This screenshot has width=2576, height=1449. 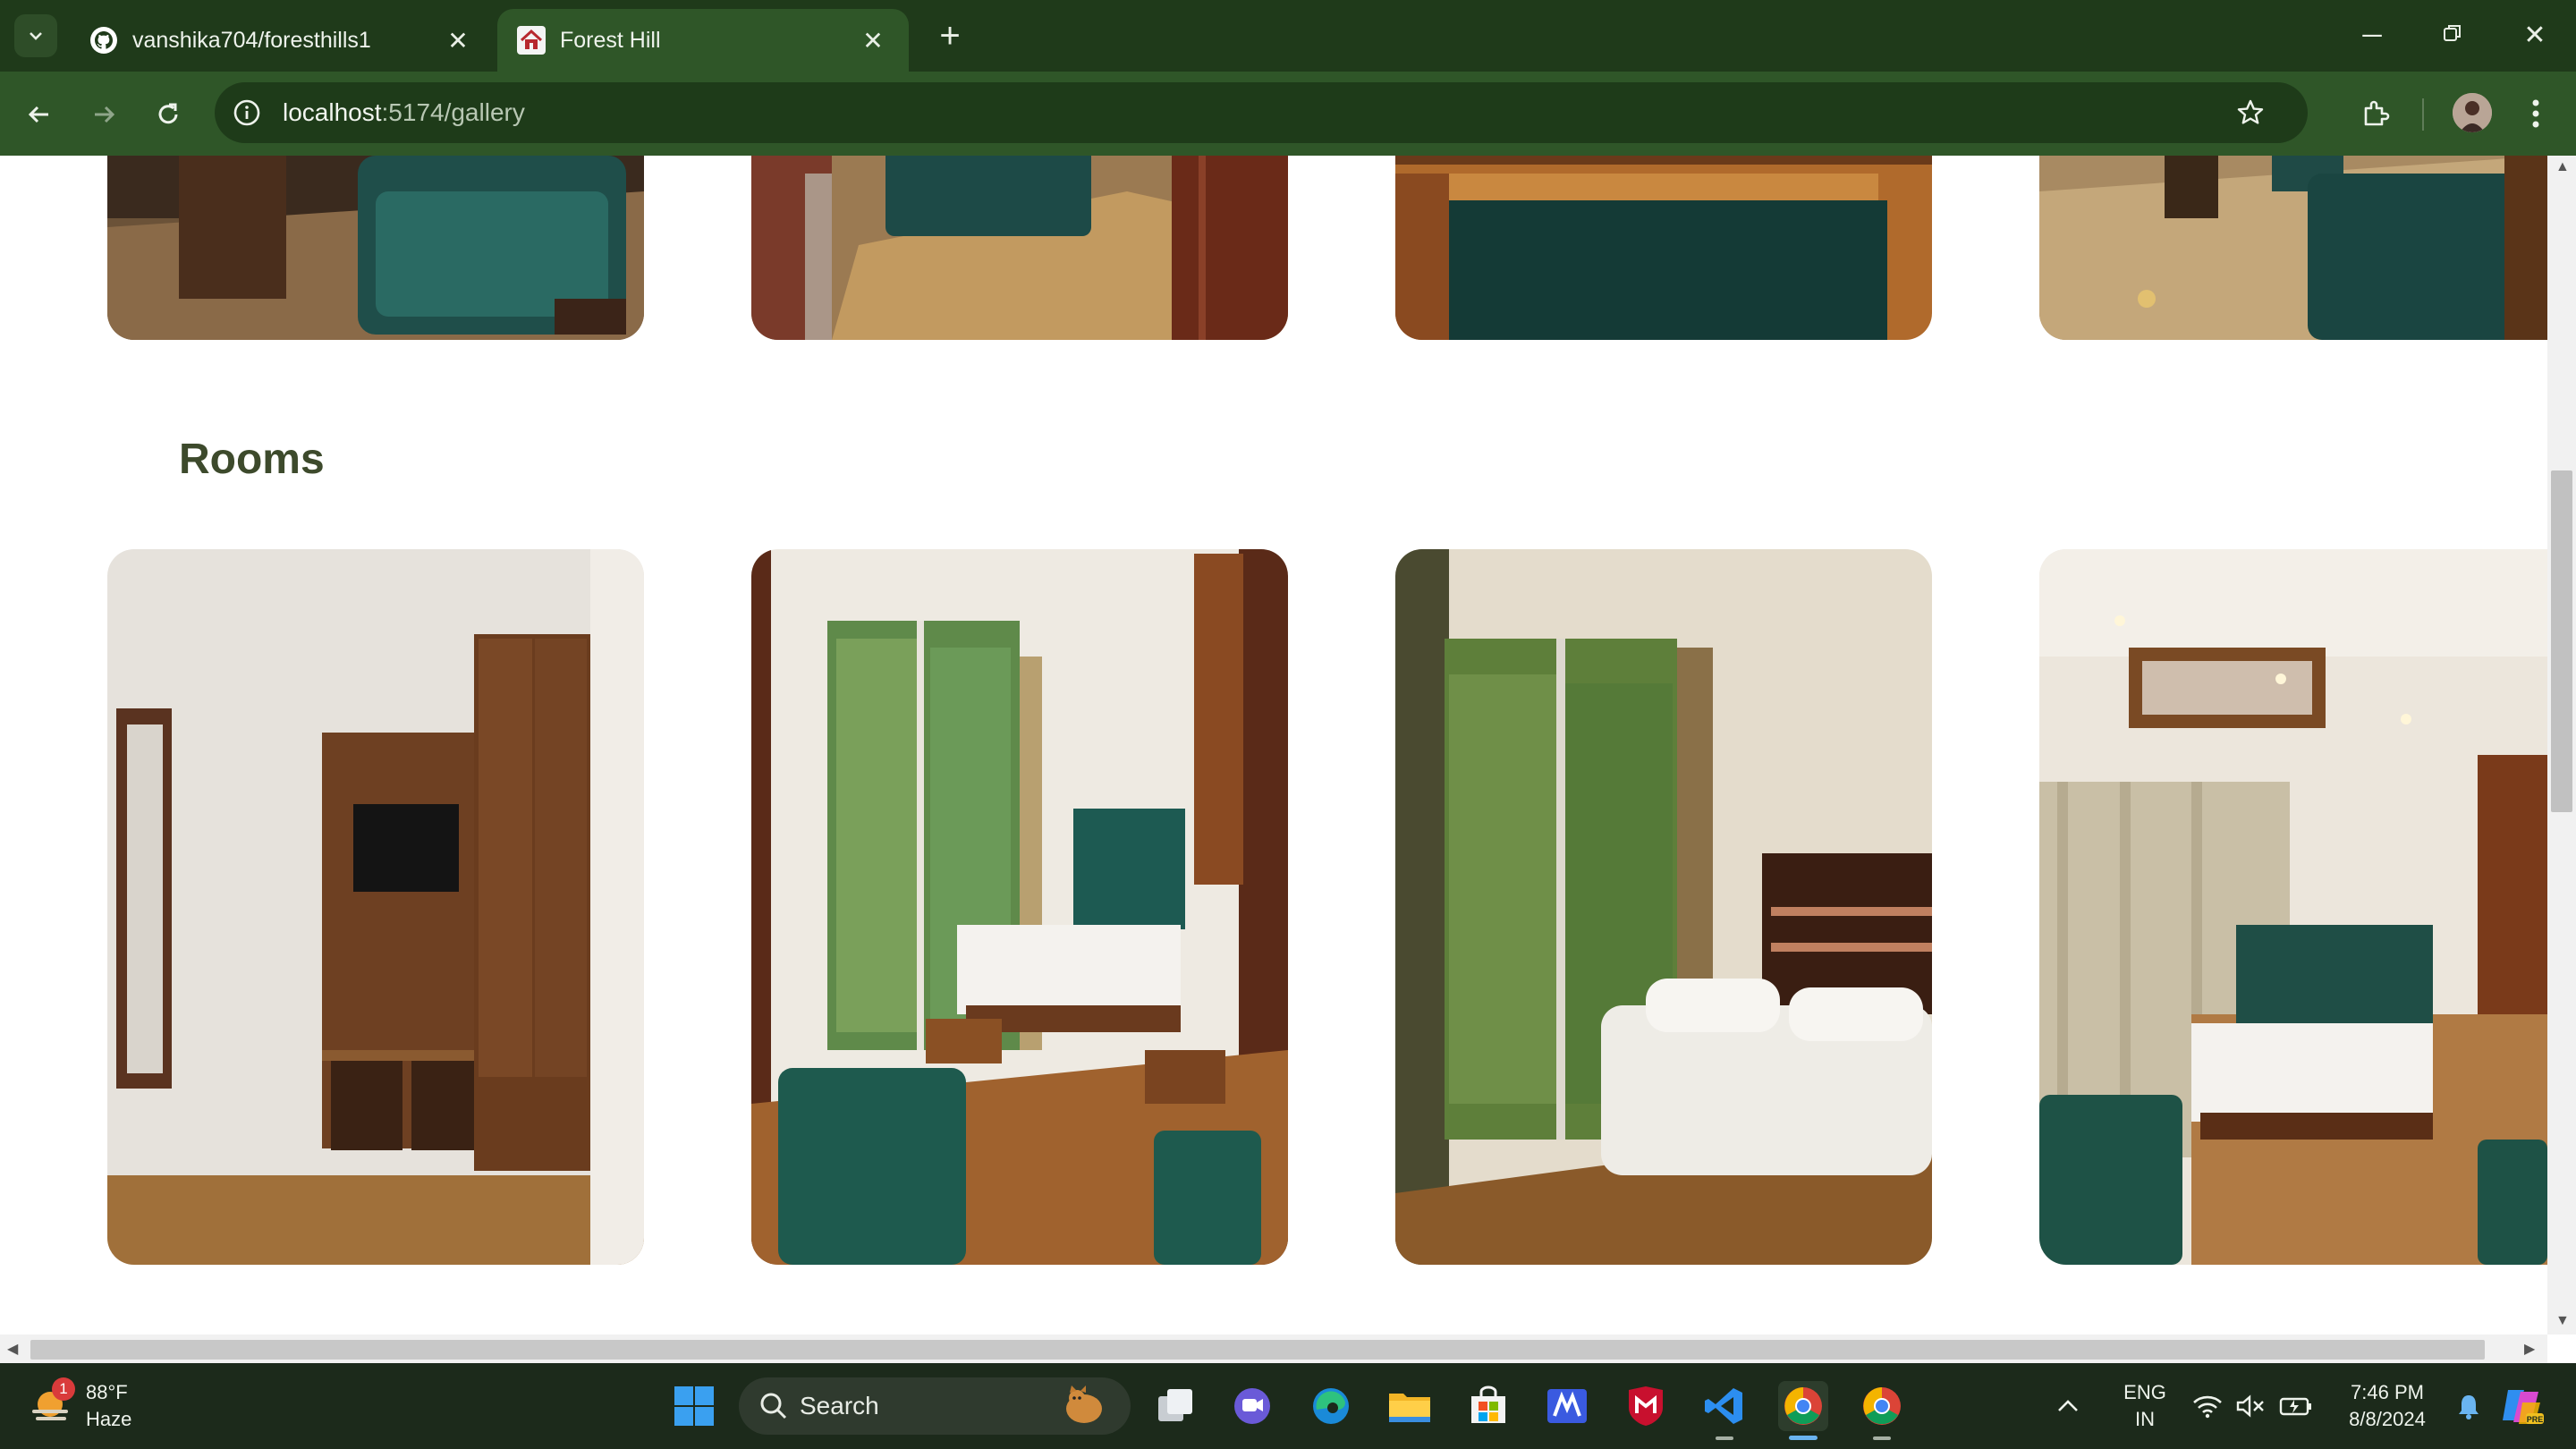 What do you see at coordinates (531, 40) in the screenshot?
I see `house-icon` at bounding box center [531, 40].